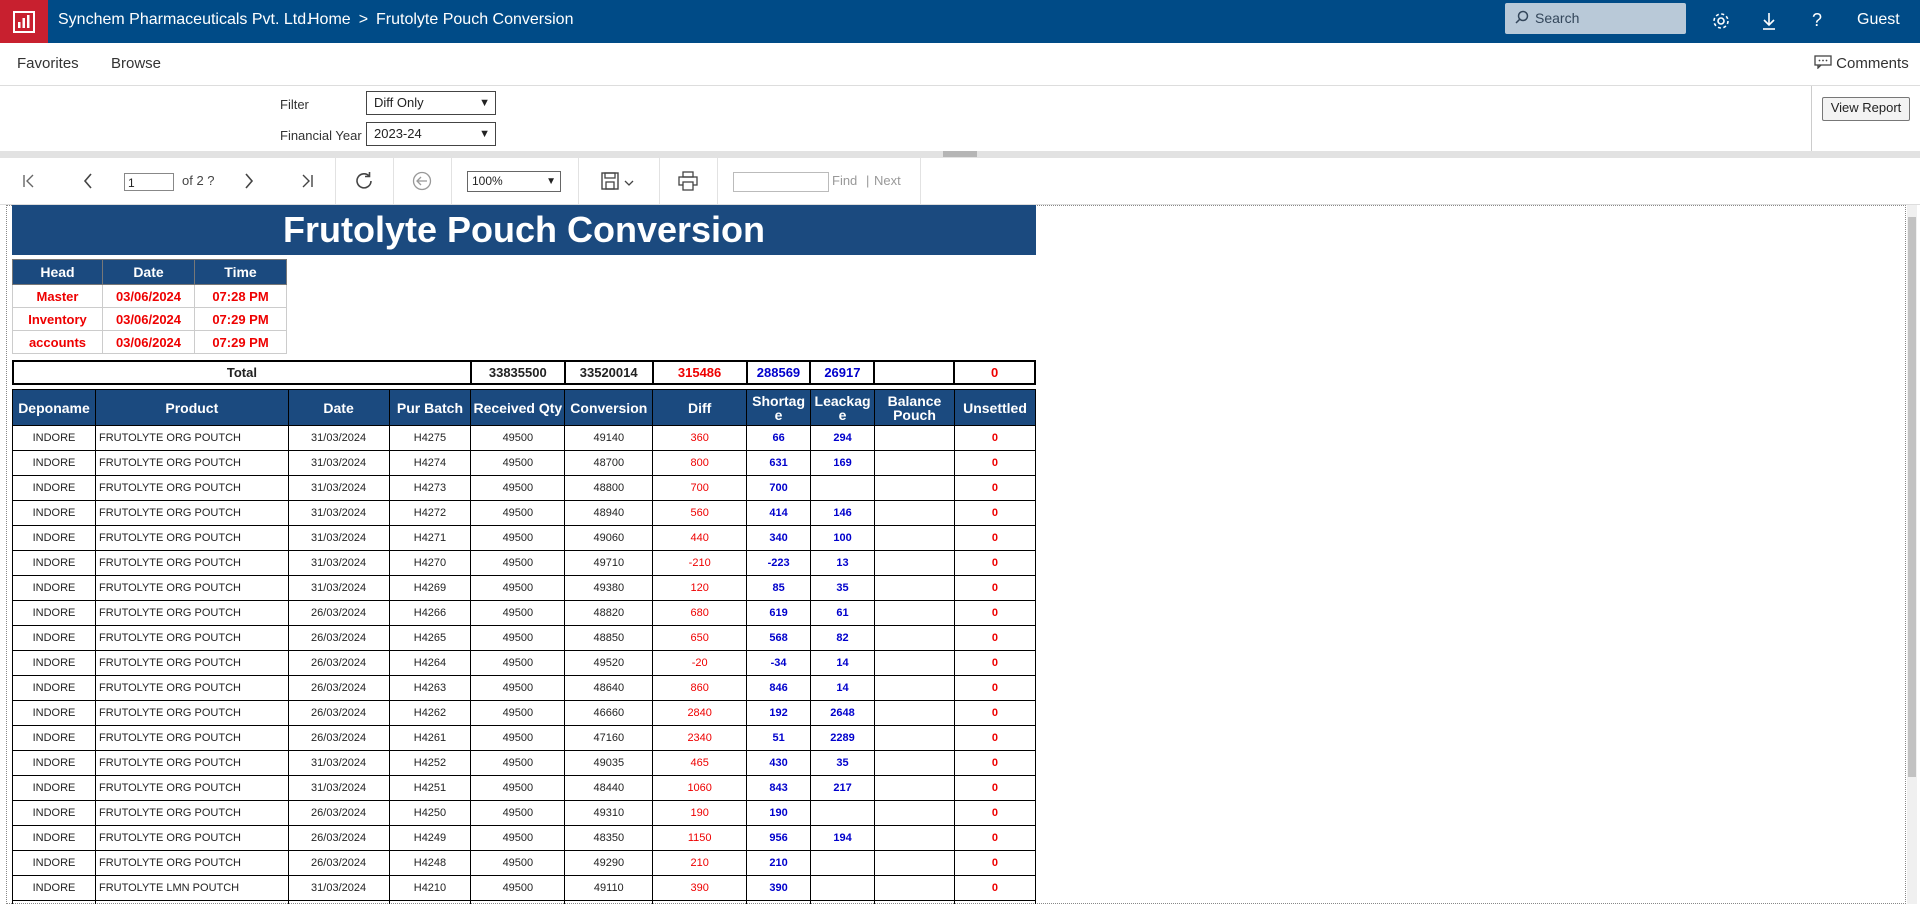 This screenshot has height=904, width=1920. I want to click on breadcrumb-home: Home, so click(329, 21).